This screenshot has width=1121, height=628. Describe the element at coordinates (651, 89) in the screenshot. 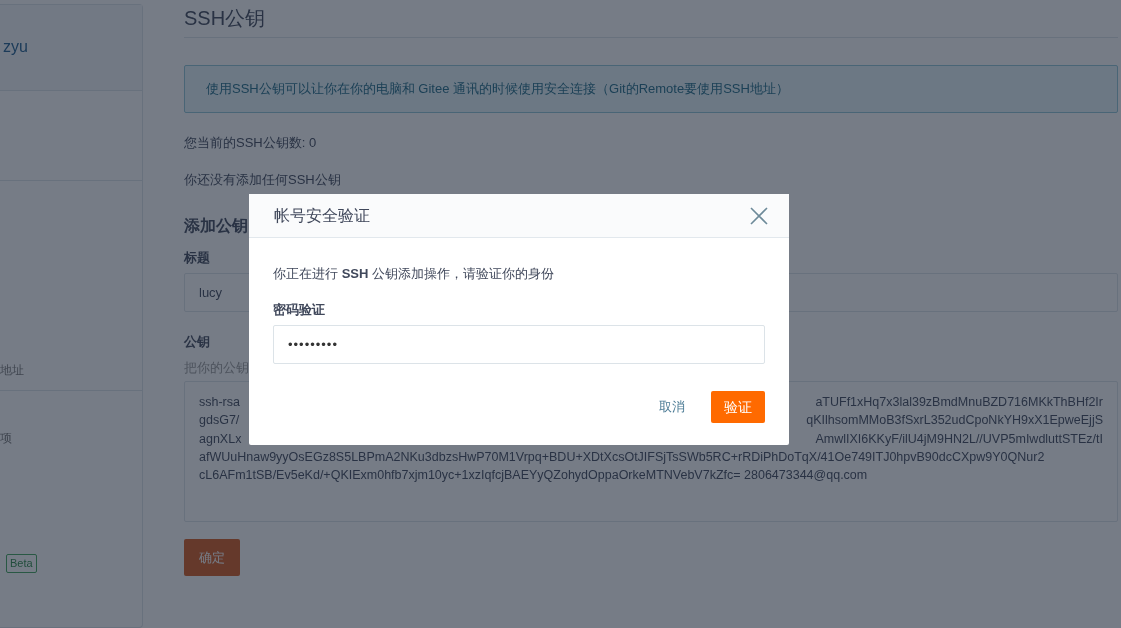

I see `info-notice: 使用SSH公钥可以让你在你的电脑和 Gitee 通讯的时候使用安全连接（Git的Remote要使用SSH地址）` at that location.